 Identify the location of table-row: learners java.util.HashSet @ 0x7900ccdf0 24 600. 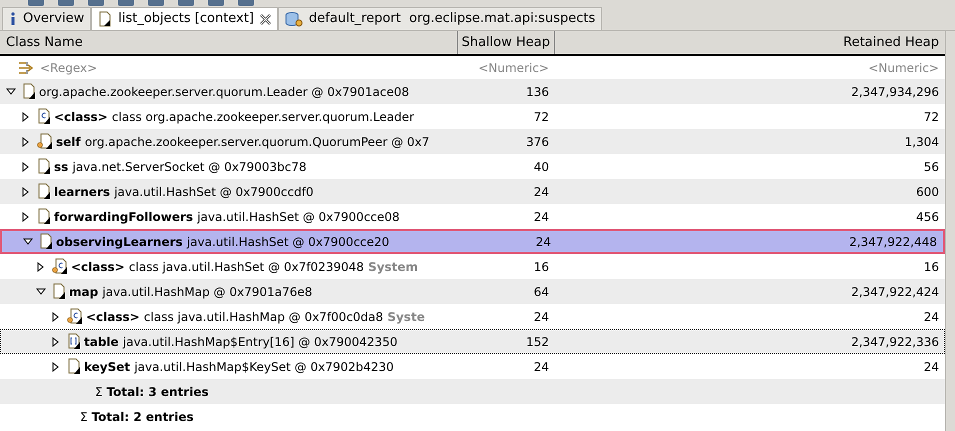
(472, 191).